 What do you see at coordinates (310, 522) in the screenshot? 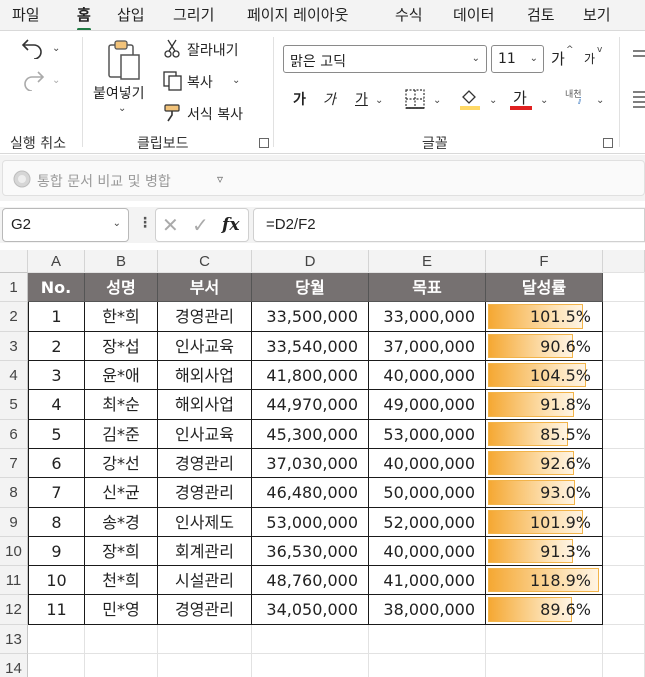
I see `cell-actual: 53,000,000` at bounding box center [310, 522].